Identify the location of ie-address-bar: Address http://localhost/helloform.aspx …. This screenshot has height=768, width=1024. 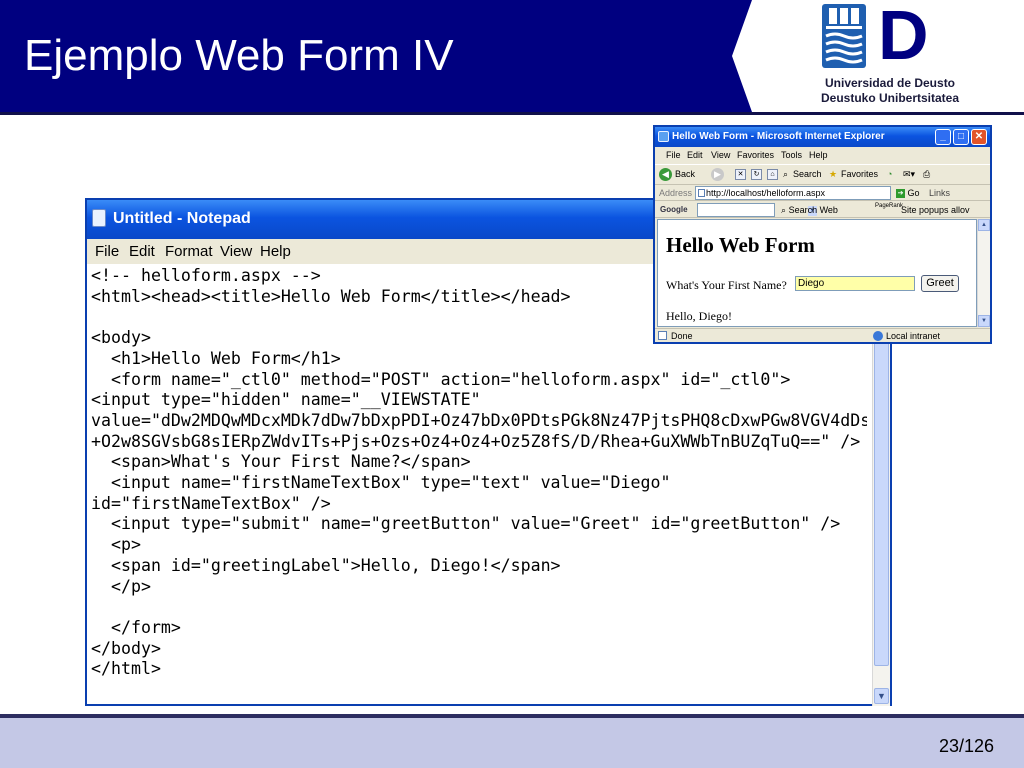
(822, 193).